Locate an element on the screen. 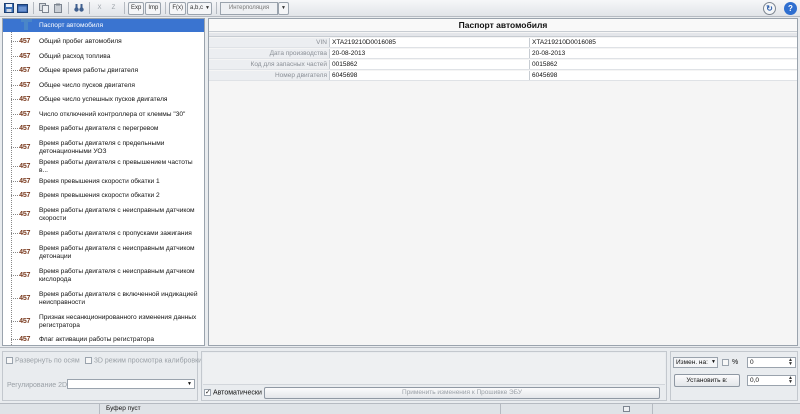  interpolation-dropdown-button: ▼ is located at coordinates (283, 8).